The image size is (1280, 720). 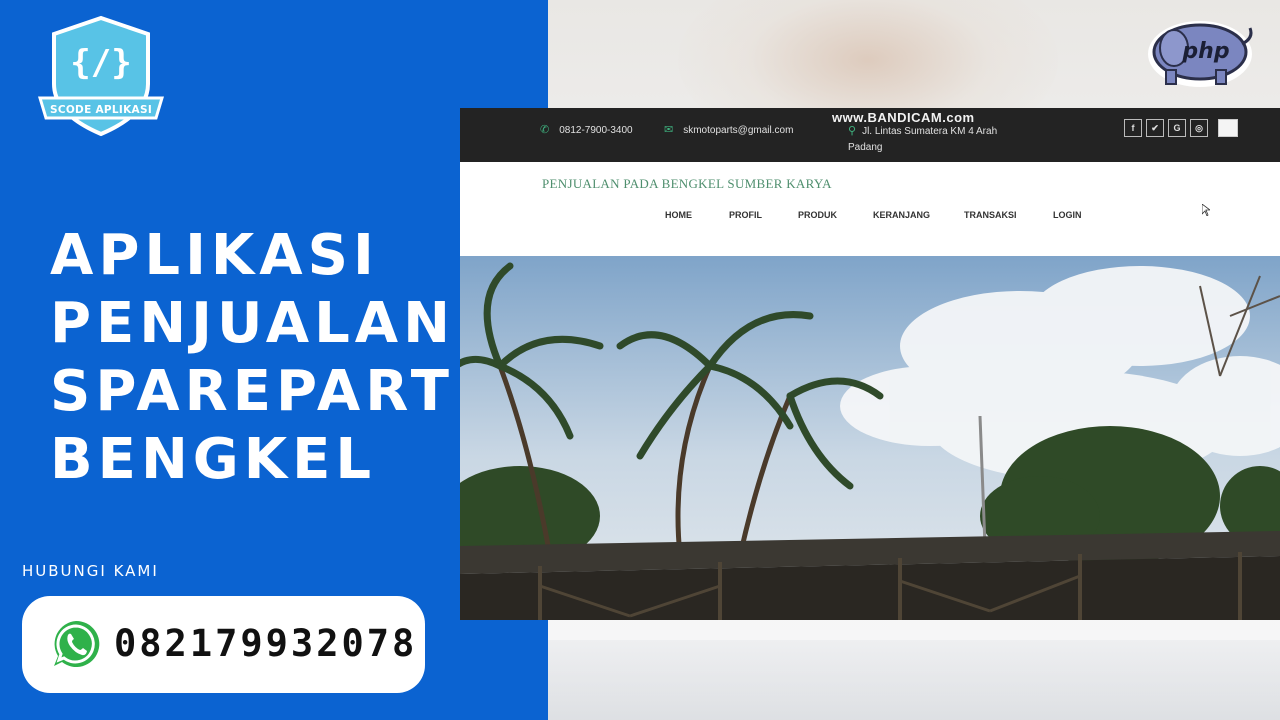 What do you see at coordinates (101, 110) in the screenshot?
I see `logo-label: SCODE APLIKASI` at bounding box center [101, 110].